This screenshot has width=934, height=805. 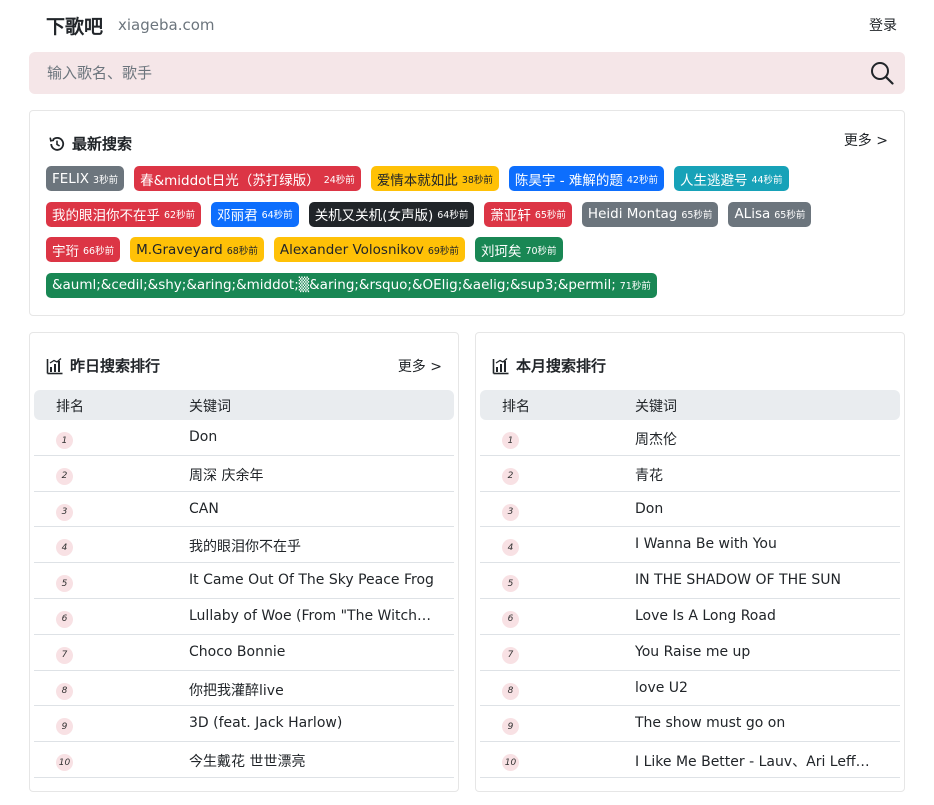 I want to click on tag-time-ago: 65秒前, so click(x=550, y=215).